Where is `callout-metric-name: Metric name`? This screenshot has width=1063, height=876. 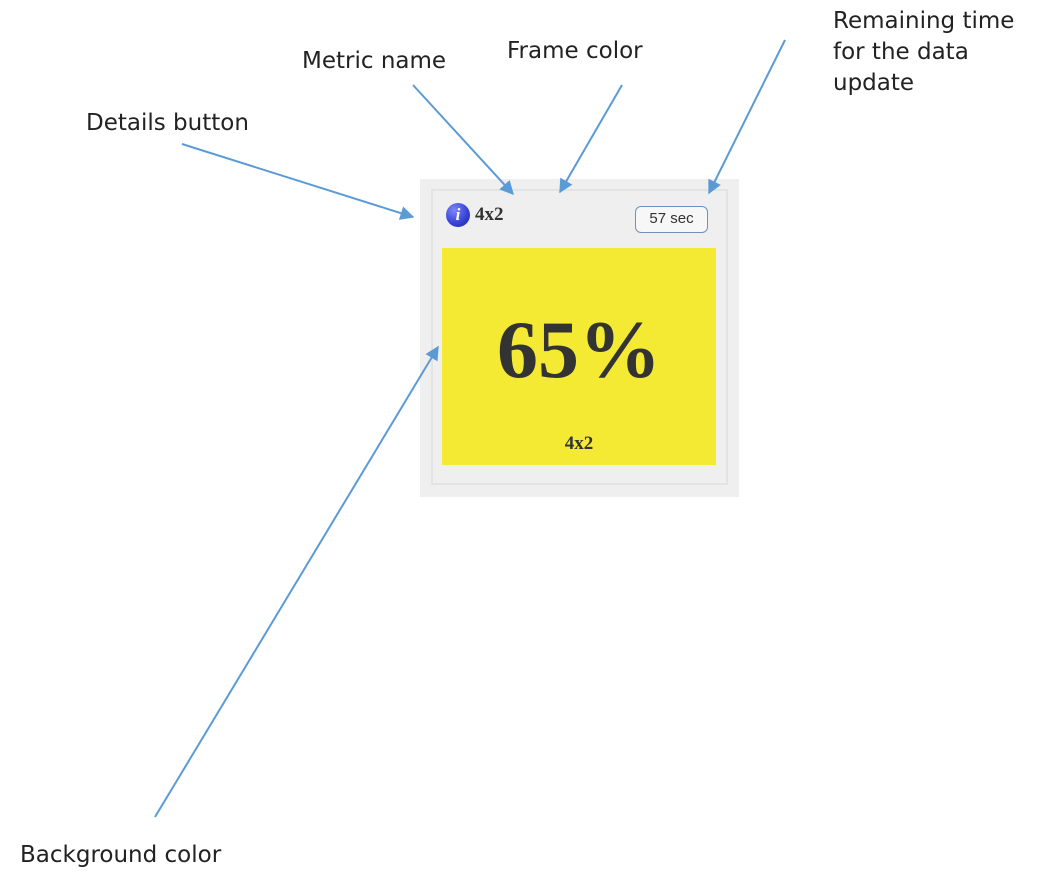 callout-metric-name: Metric name is located at coordinates (374, 61).